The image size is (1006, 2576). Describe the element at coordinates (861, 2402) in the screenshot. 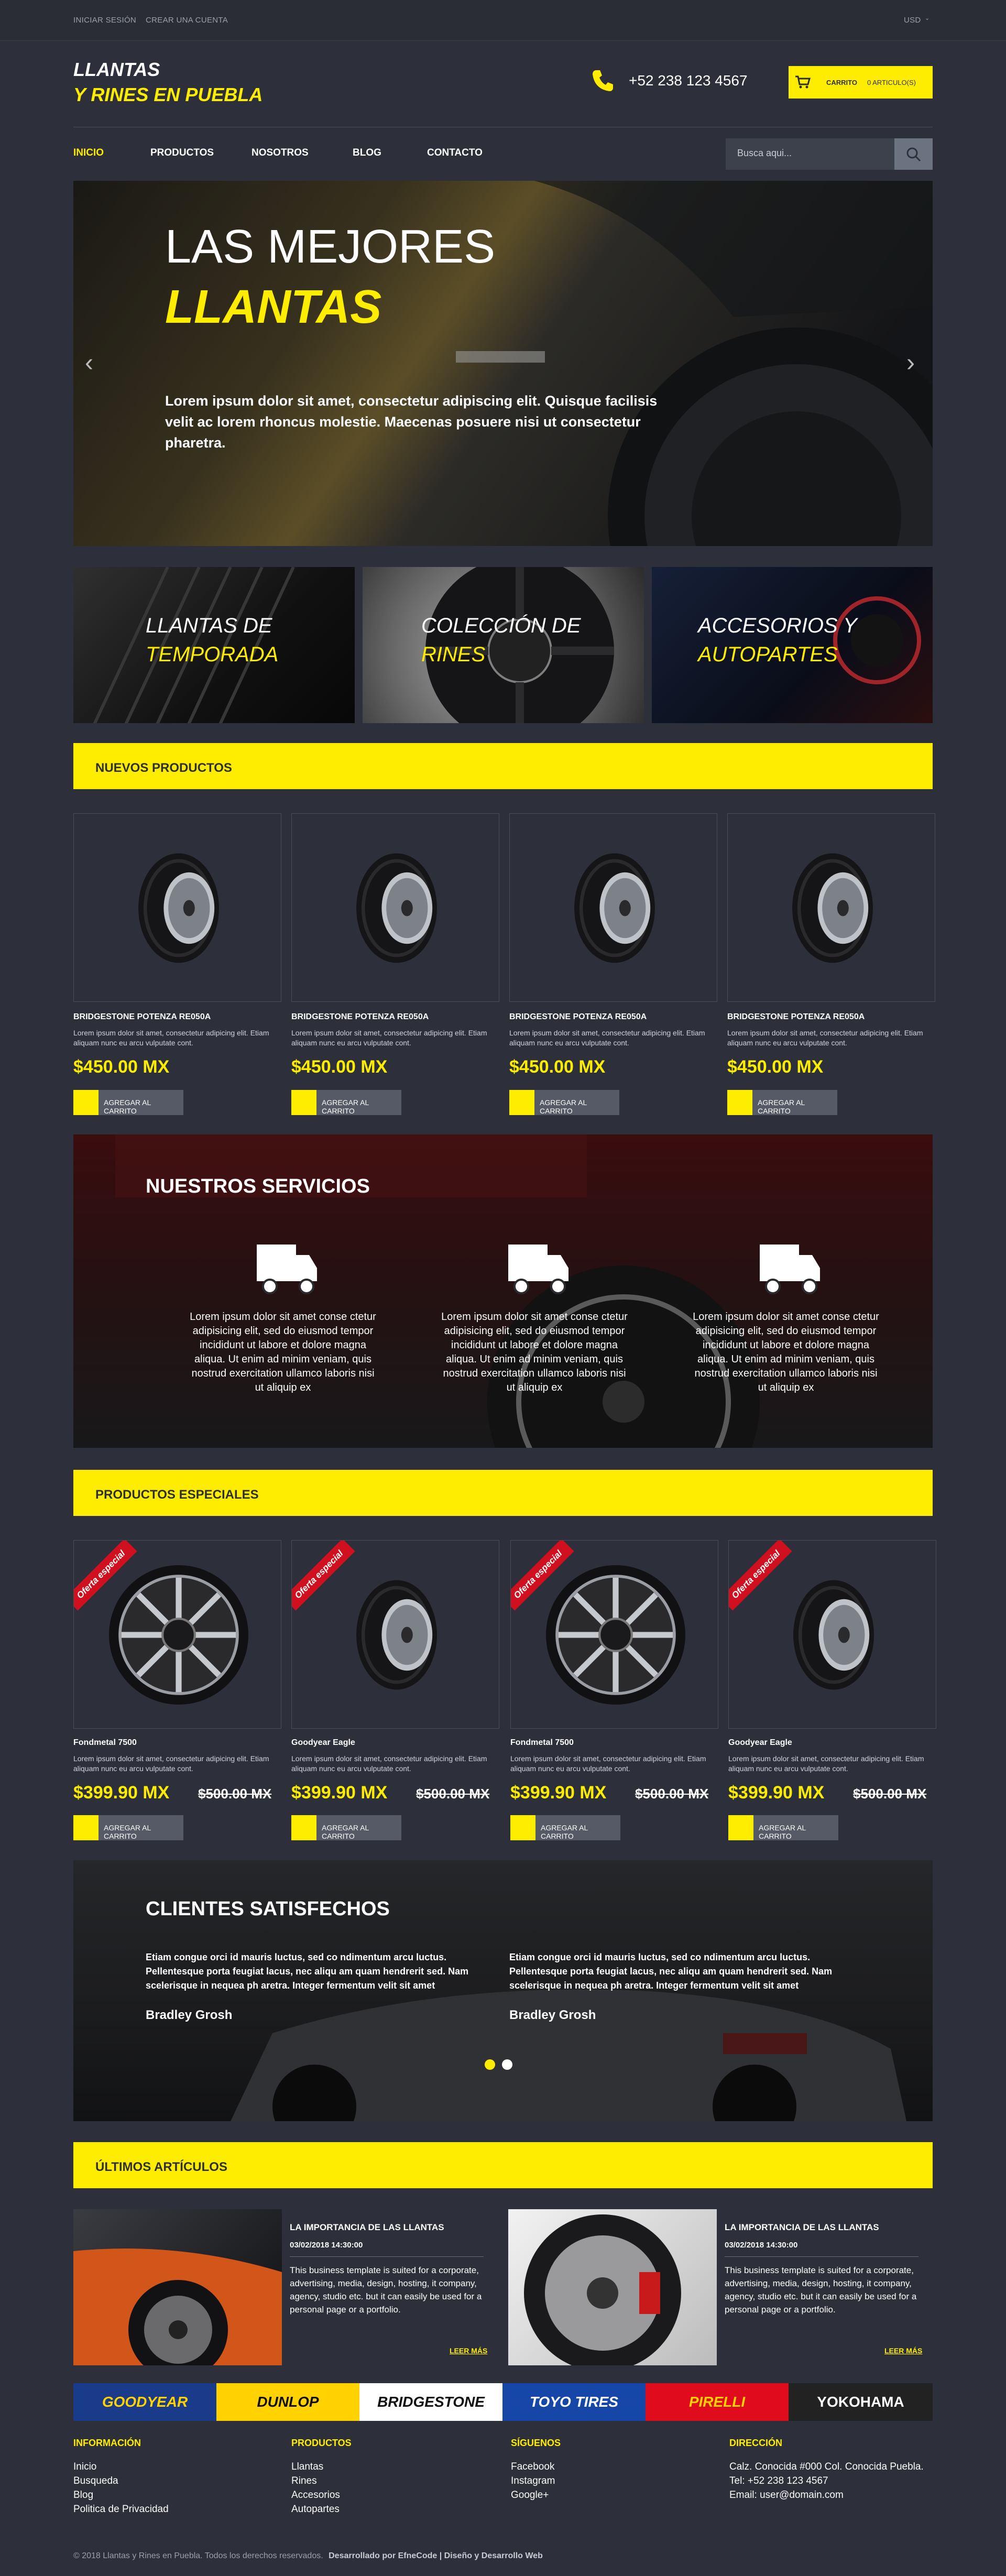

I see `brand-yokohama: YOKOHAMA` at that location.